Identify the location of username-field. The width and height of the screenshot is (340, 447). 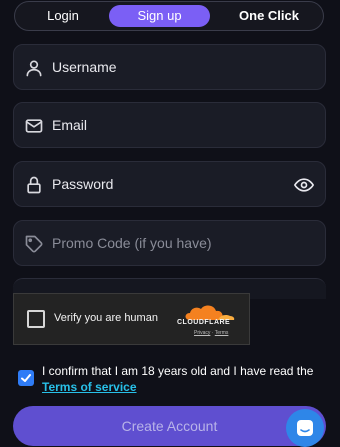
(169, 67).